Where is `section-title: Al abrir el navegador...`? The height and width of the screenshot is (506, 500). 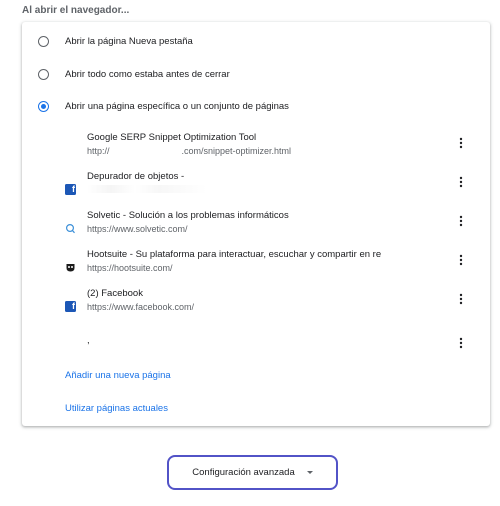 section-title: Al abrir el navegador... is located at coordinates (76, 10).